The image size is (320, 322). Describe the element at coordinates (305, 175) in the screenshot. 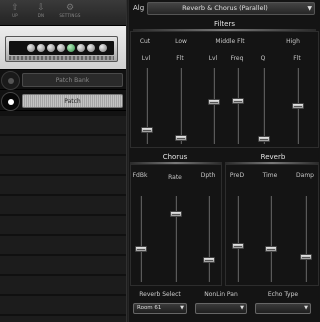

I see `slider-label: Damp` at that location.